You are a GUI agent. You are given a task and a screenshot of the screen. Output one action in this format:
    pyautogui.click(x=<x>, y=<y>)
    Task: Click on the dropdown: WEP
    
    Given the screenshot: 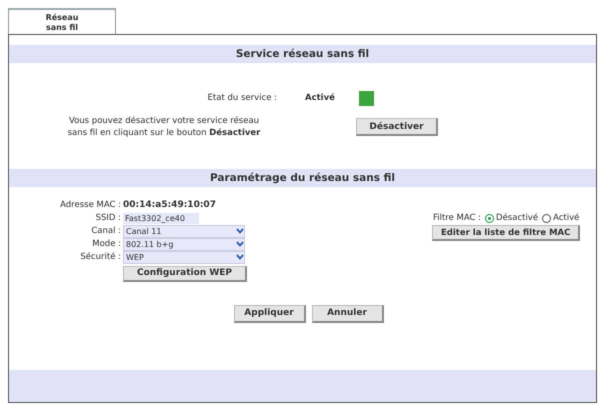 What is the action you would take?
    pyautogui.click(x=184, y=257)
    